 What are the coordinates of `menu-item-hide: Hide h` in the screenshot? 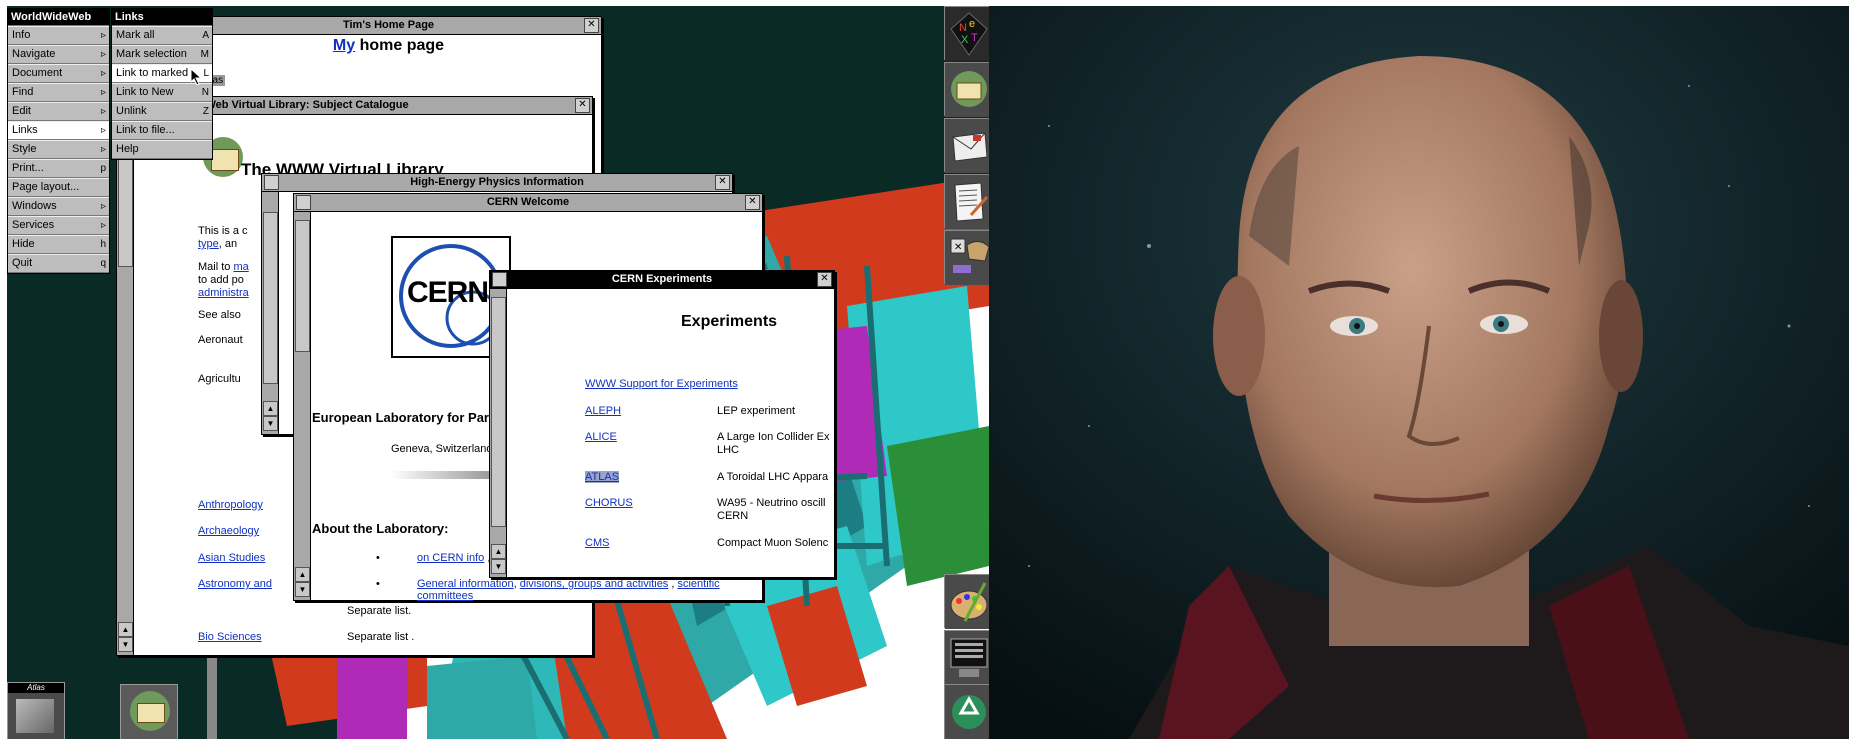 It's located at (58, 244).